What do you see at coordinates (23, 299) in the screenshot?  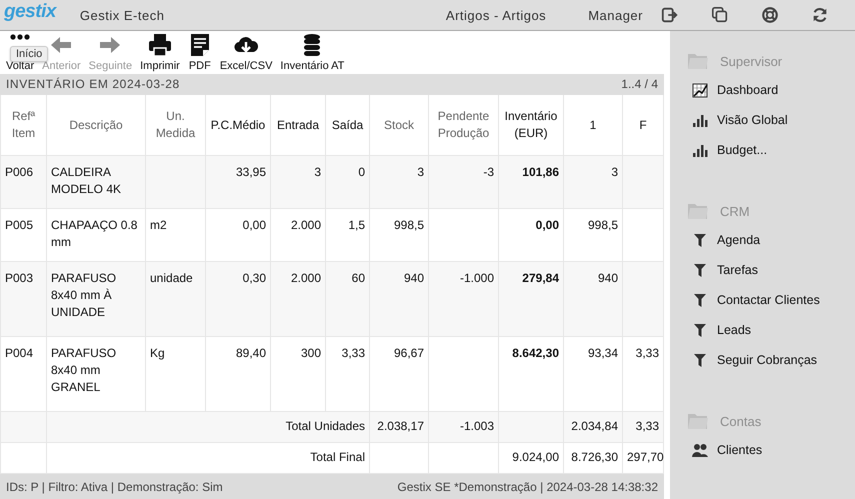 I see `table-cell: P003` at bounding box center [23, 299].